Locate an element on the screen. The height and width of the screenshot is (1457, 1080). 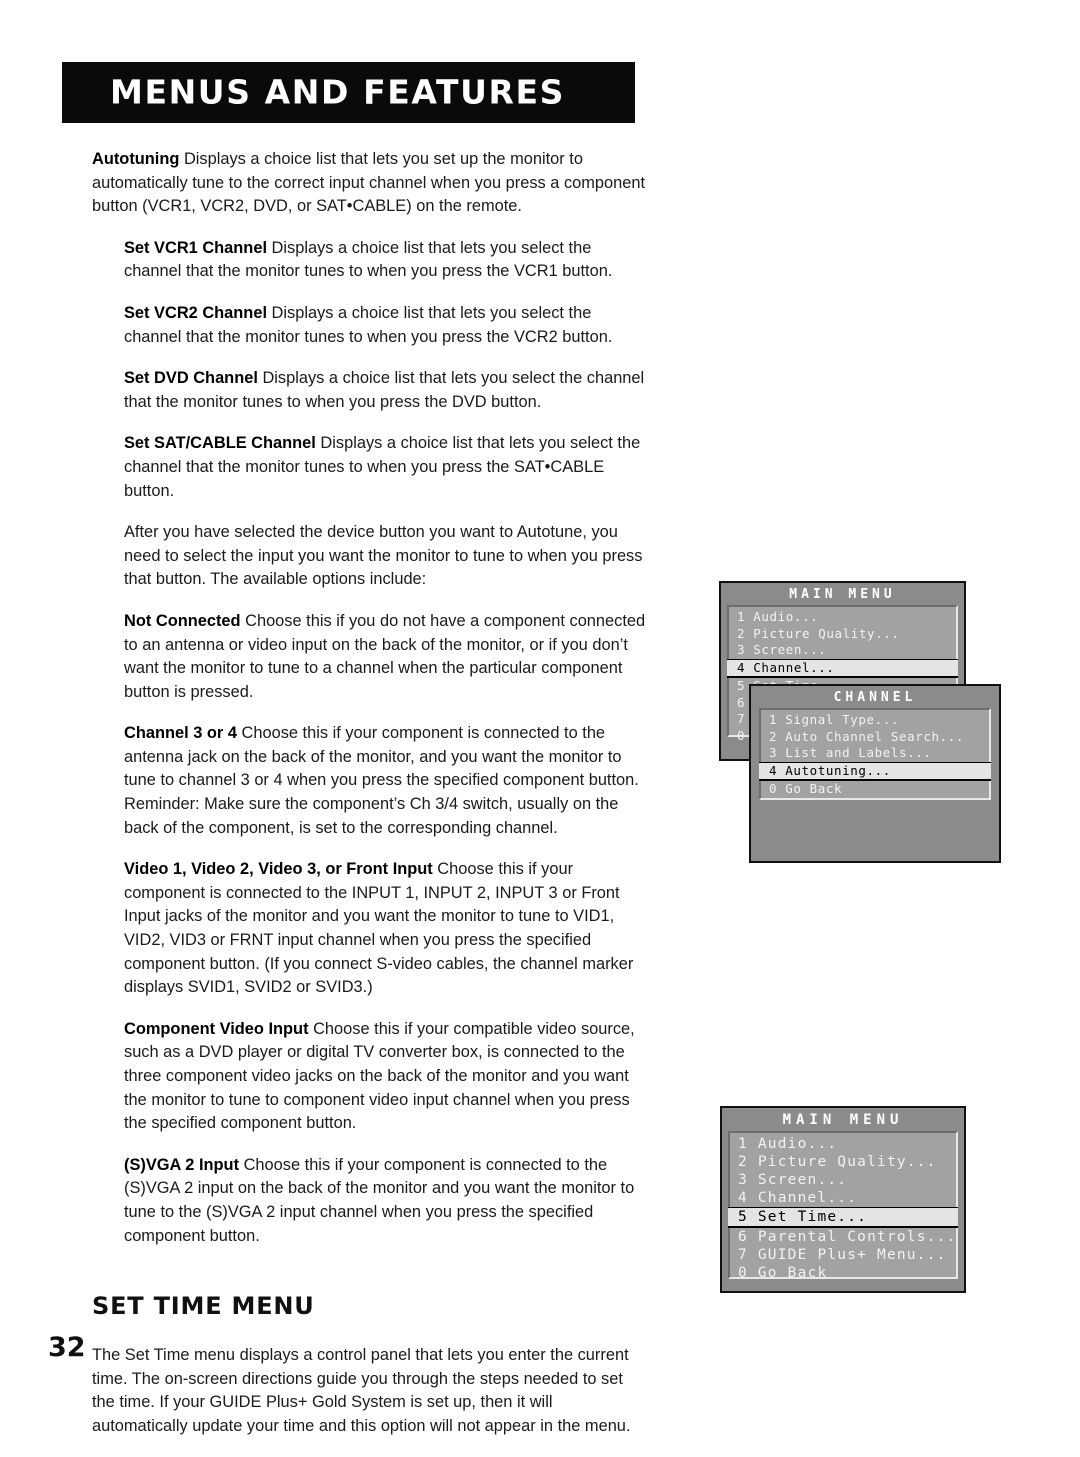
paragraph-lead-term: Set SAT/CABLE Channel is located at coordinates (220, 443).